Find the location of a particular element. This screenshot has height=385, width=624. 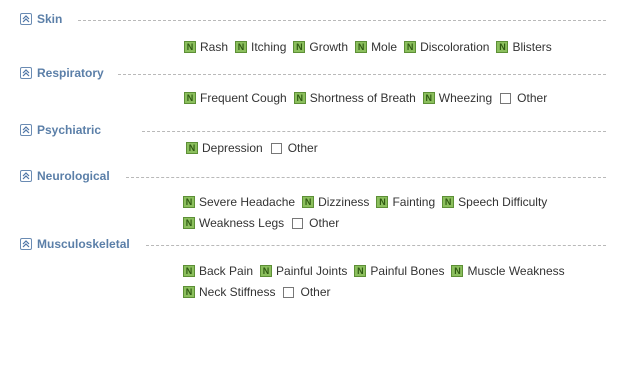

option-label: Shortness of Breath is located at coordinates (362, 98).